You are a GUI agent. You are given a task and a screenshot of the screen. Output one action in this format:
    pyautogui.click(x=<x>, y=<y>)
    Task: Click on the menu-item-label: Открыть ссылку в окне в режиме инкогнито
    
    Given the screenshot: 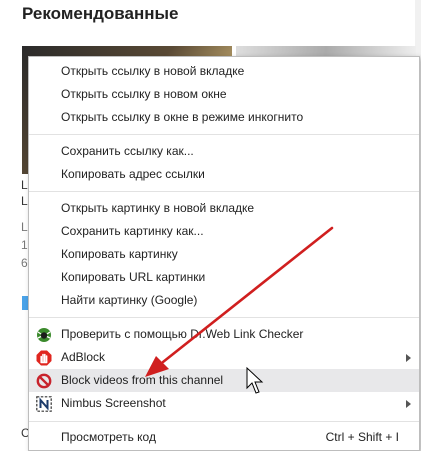 What is the action you would take?
    pyautogui.click(x=182, y=117)
    